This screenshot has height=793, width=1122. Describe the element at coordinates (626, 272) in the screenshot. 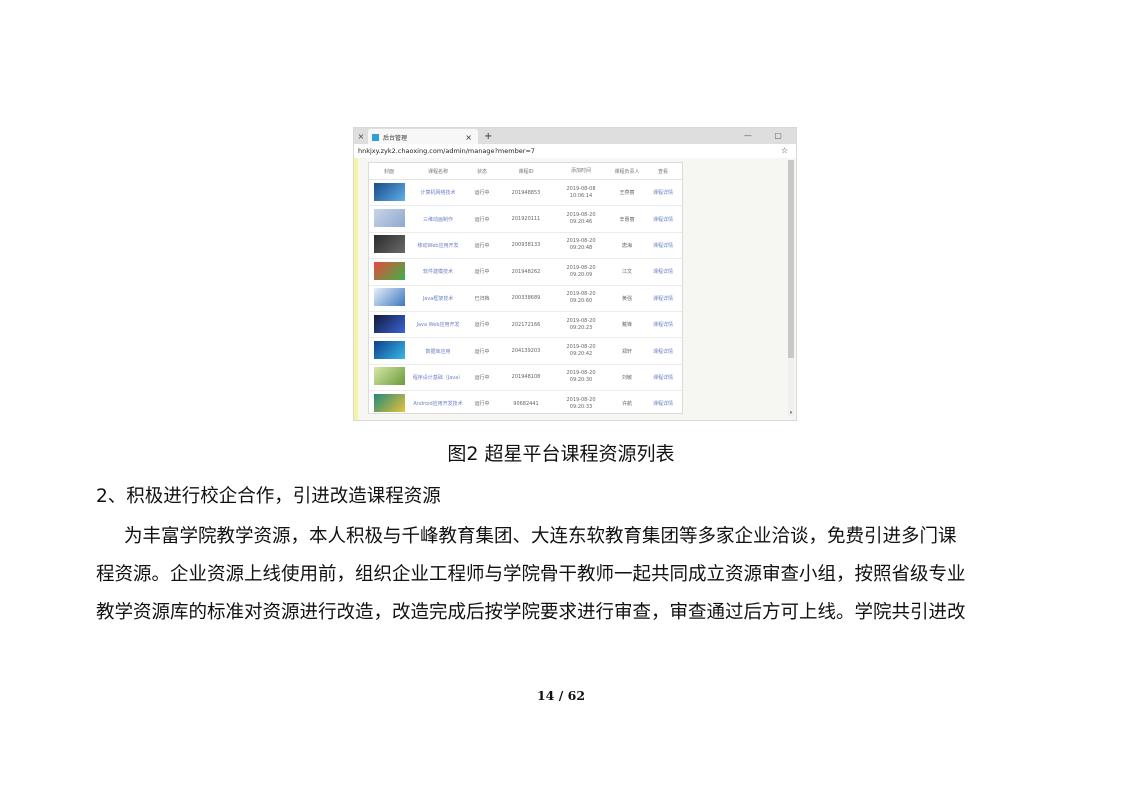

I see `course-owner: 江文` at that location.